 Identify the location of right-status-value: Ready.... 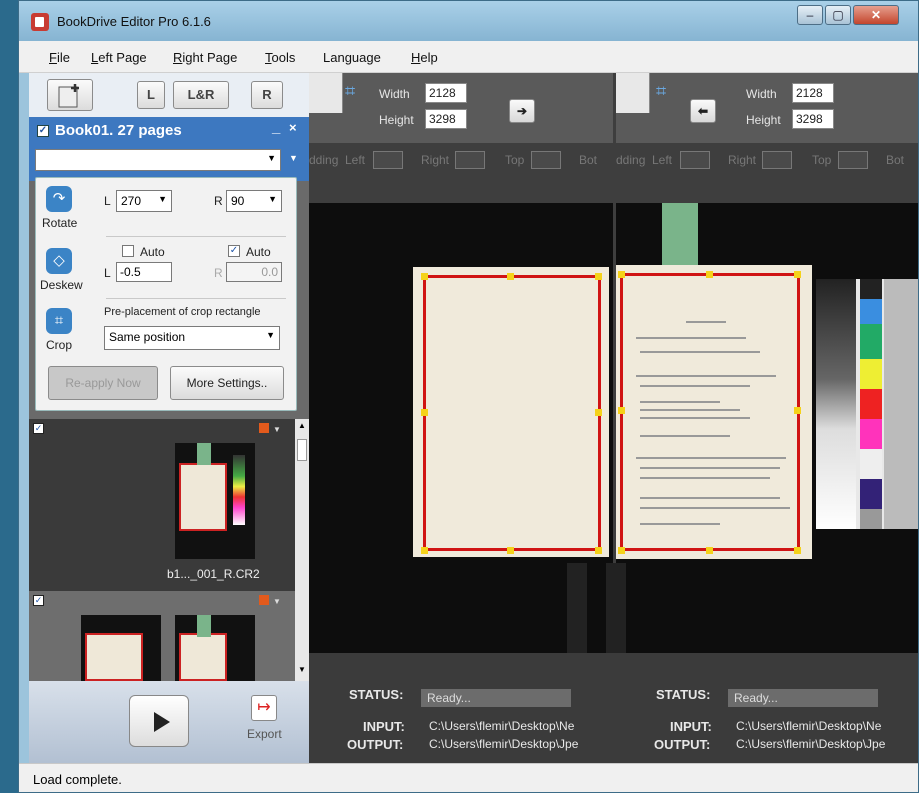
(803, 698).